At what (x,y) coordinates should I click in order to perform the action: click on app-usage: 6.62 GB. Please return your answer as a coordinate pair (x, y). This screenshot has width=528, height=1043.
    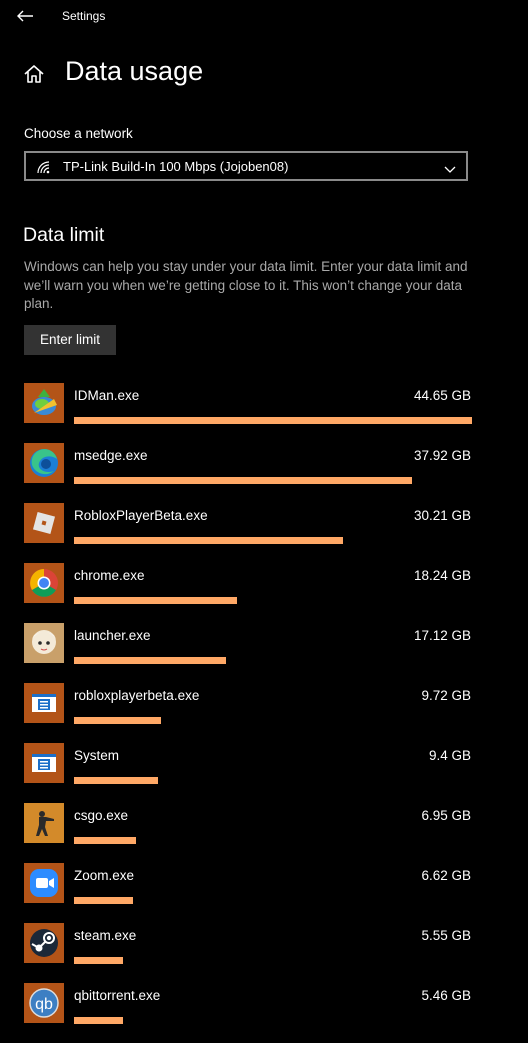
    Looking at the image, I should click on (446, 875).